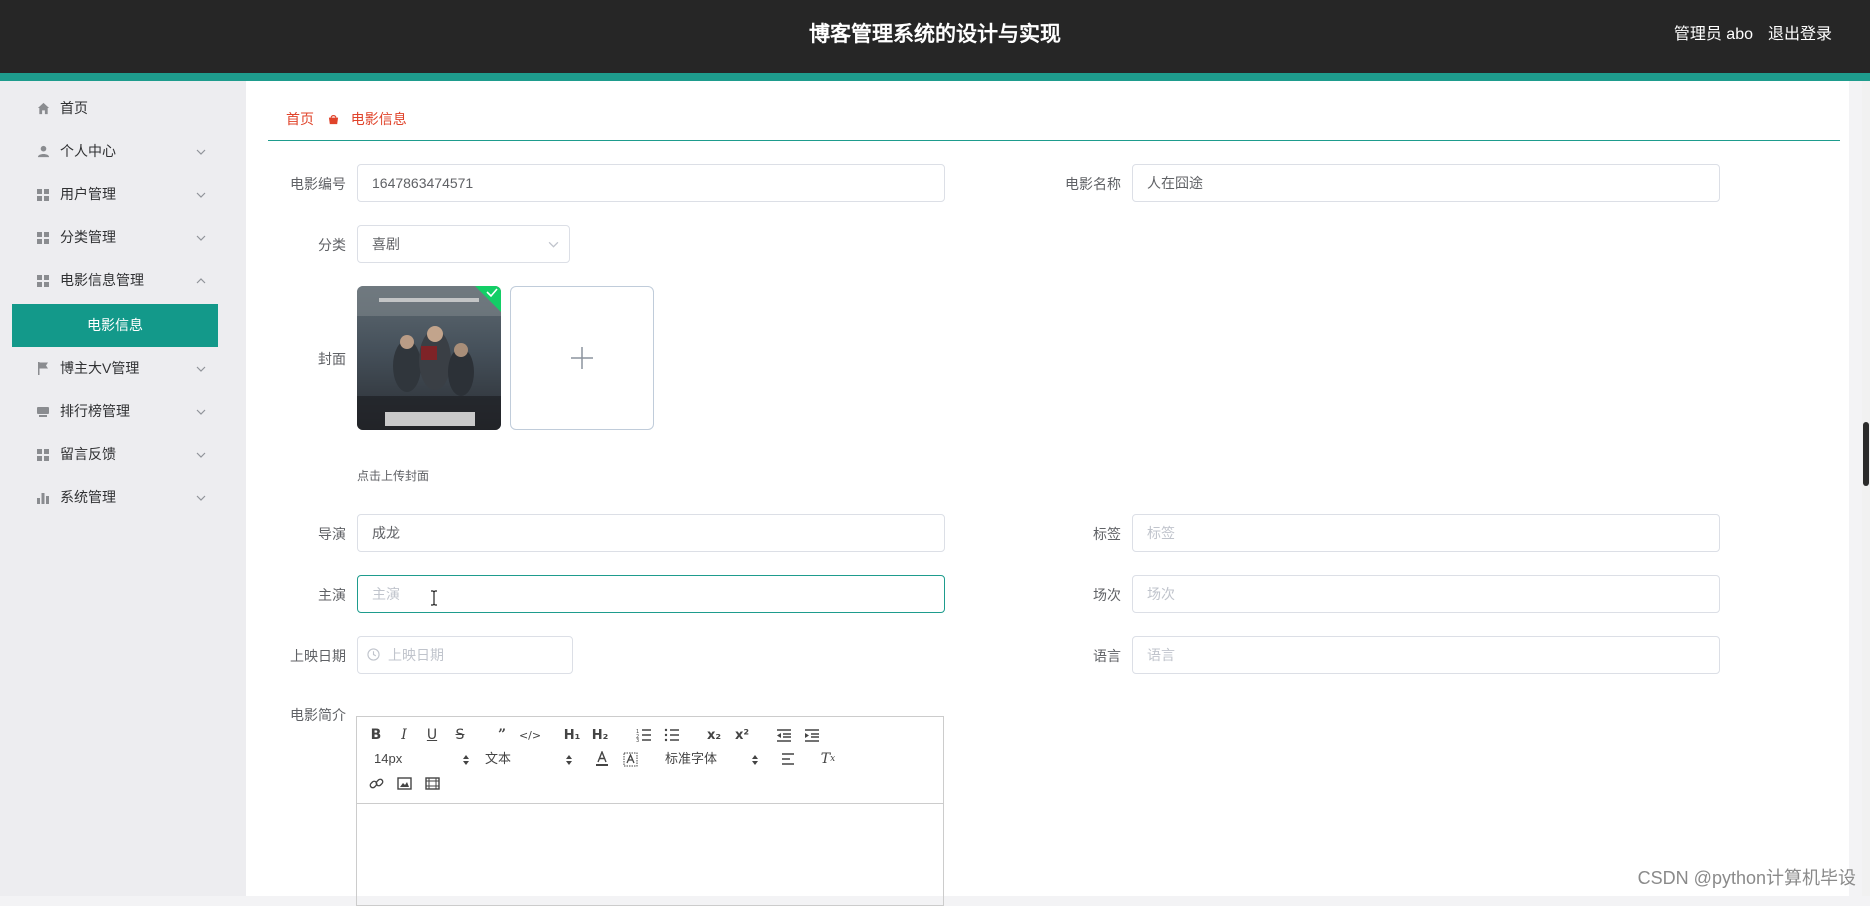  What do you see at coordinates (644, 735) in the screenshot?
I see `ordered-list-icon: 123` at bounding box center [644, 735].